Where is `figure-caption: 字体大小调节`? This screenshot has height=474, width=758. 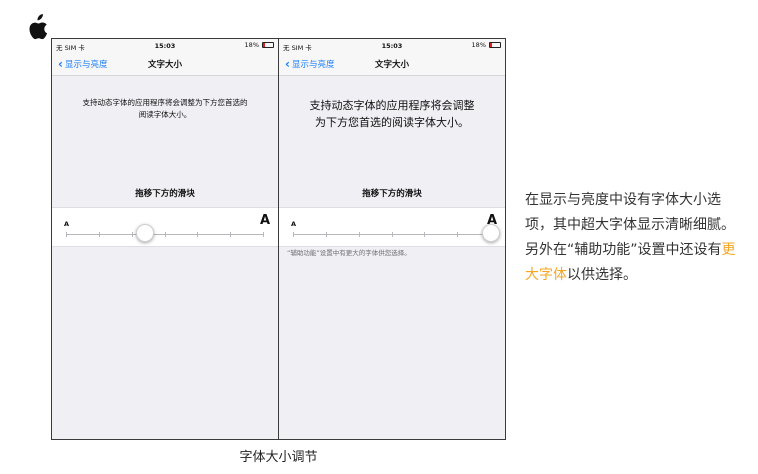 figure-caption: 字体大小调节 is located at coordinates (278, 457).